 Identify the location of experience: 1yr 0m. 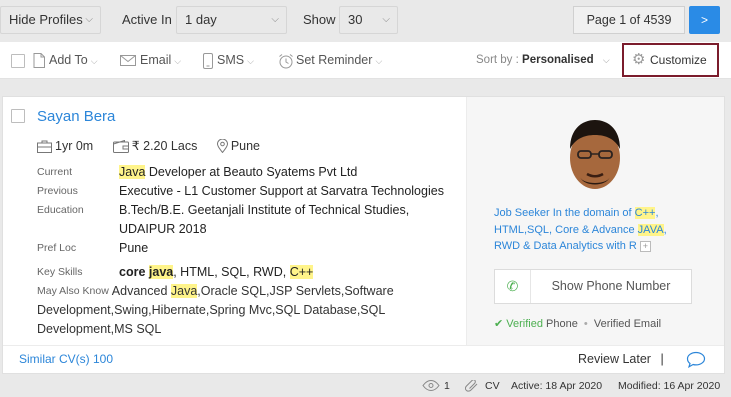
(65, 146).